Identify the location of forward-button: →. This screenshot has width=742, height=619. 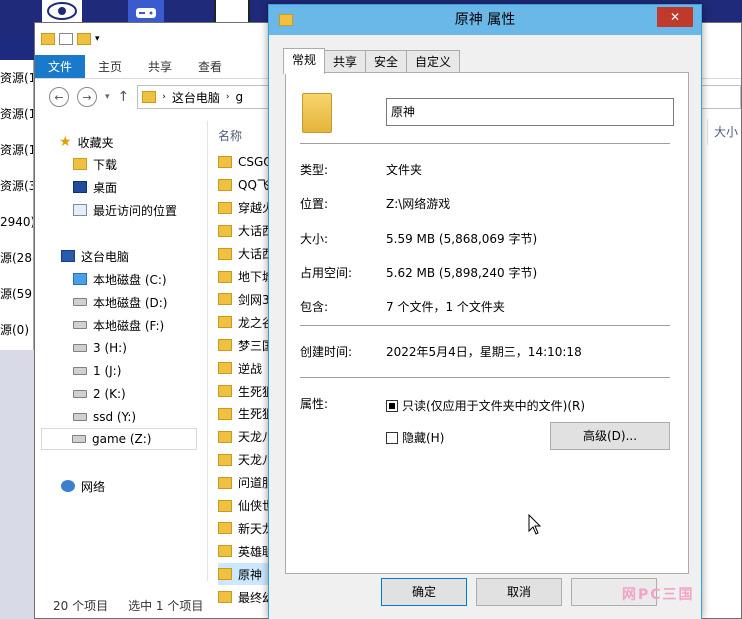
(87, 97).